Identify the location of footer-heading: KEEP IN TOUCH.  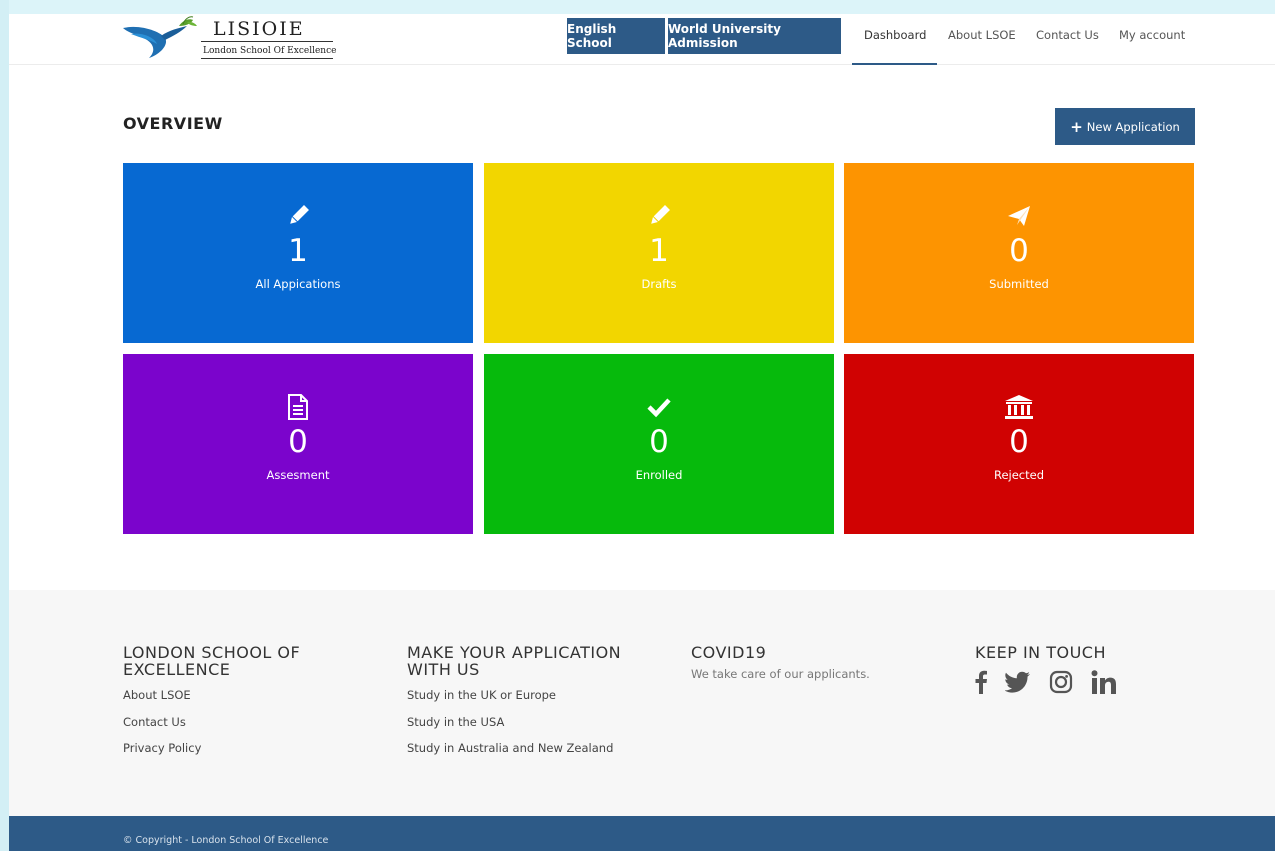
(1040, 652).